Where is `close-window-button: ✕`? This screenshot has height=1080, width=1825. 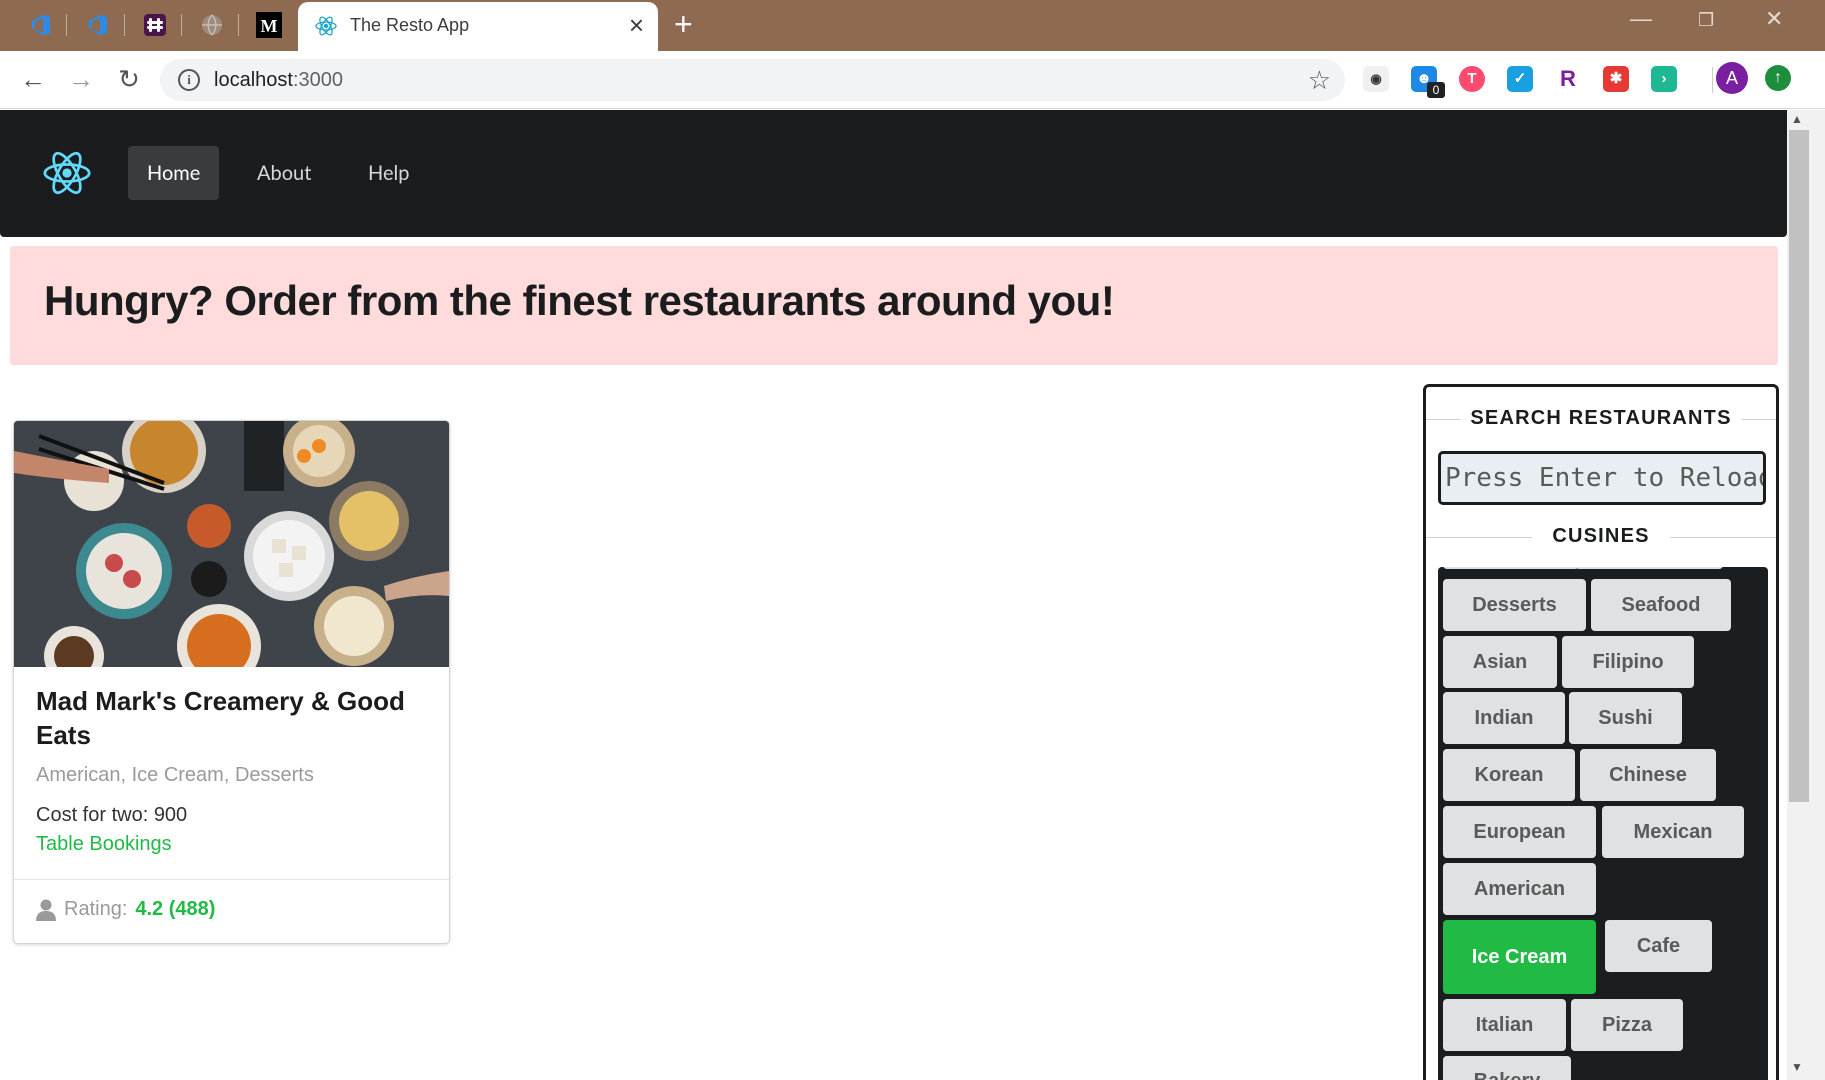
close-window-button: ✕ is located at coordinates (1774, 19).